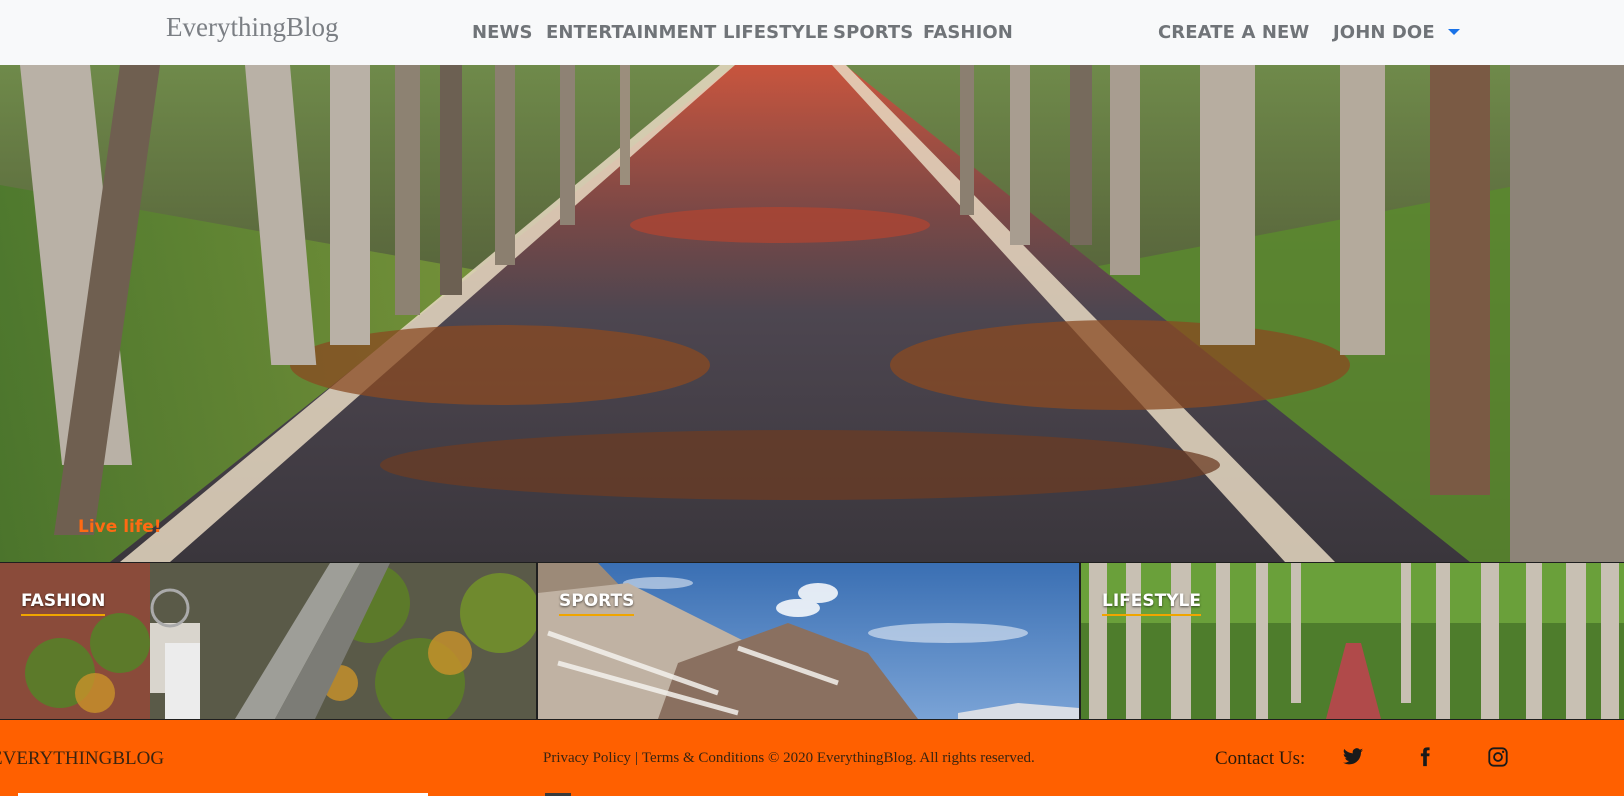  I want to click on tile-fashion-label: FASHION, so click(63, 603).